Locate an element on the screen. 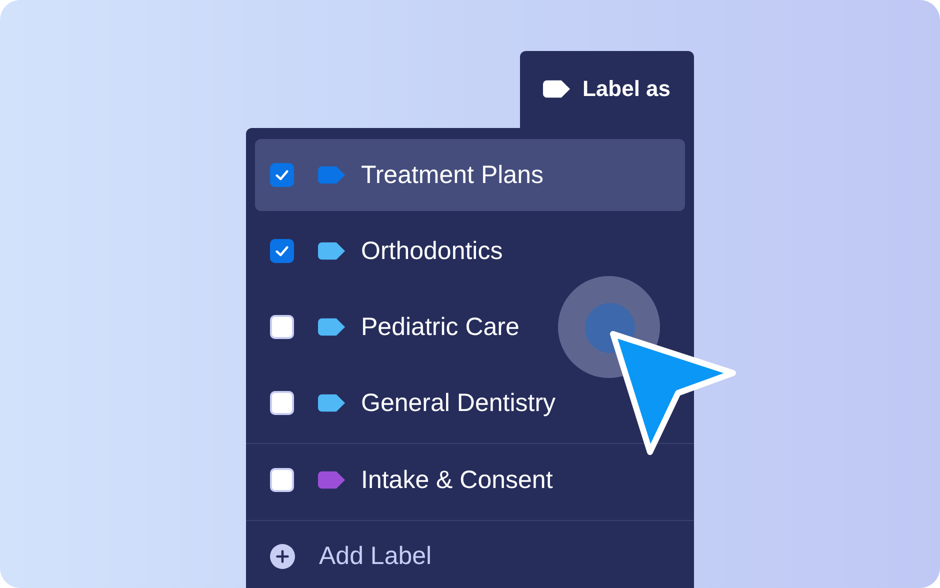 Image resolution: width=940 pixels, height=588 pixels. label-item: General Dentistry is located at coordinates (470, 403).